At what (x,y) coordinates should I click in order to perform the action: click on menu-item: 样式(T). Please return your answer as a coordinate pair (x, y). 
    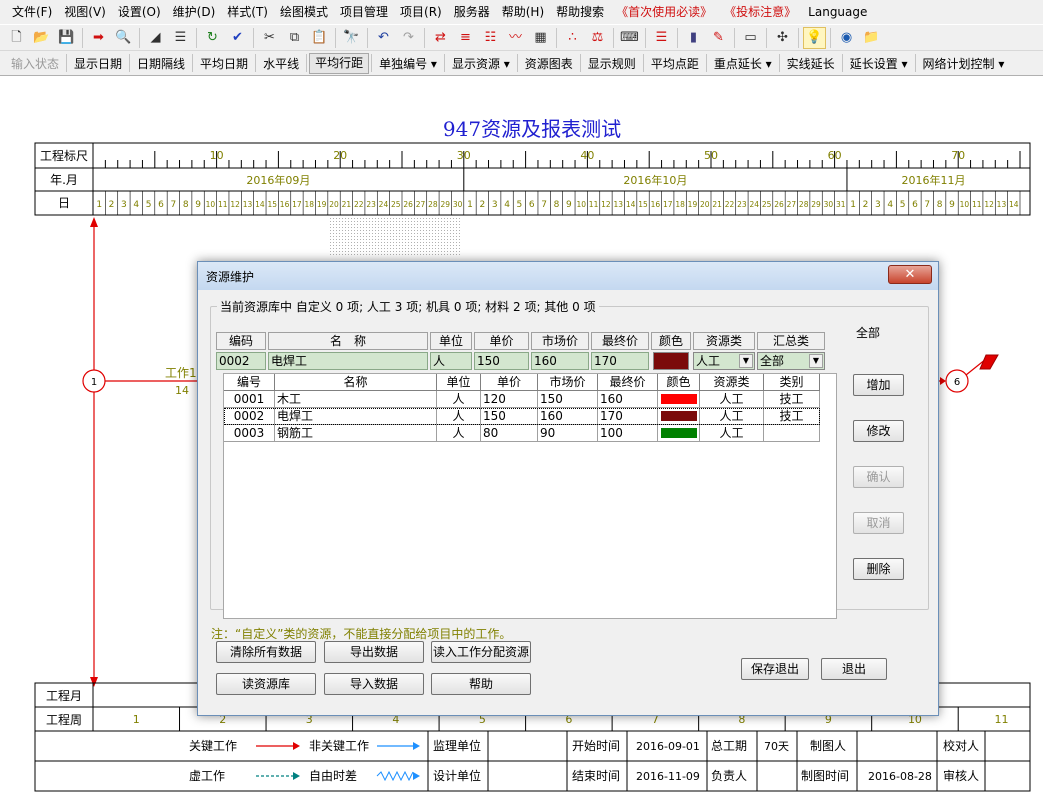
    Looking at the image, I should click on (247, 12).